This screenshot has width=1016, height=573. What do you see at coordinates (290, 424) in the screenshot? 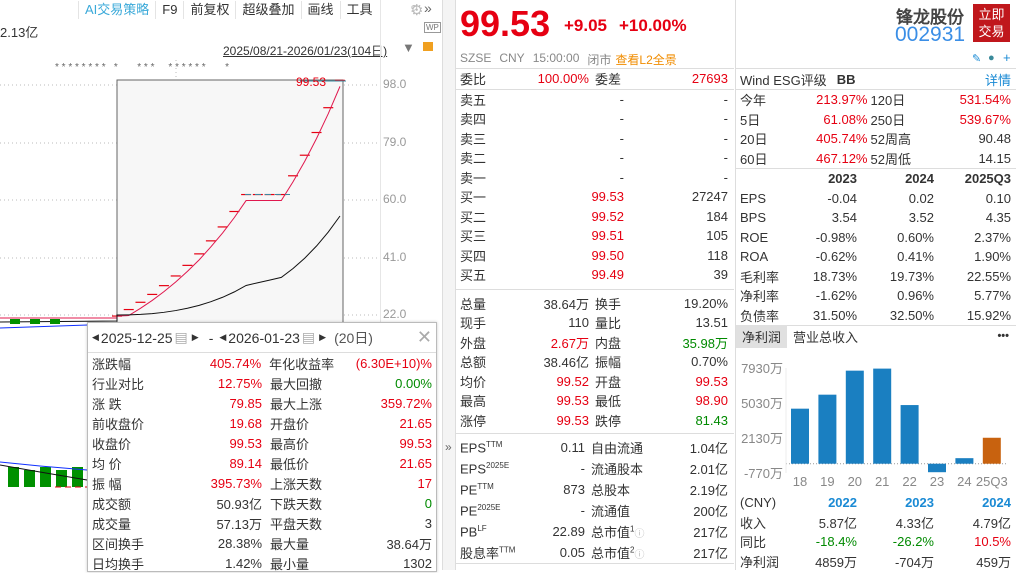
I see `stat-label: 开盘价` at bounding box center [290, 424].